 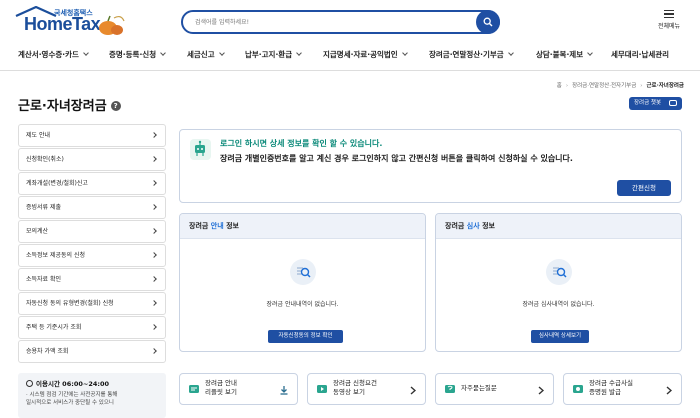 What do you see at coordinates (564, 54) in the screenshot?
I see `nav-item-consult: 상담·불복·제보` at bounding box center [564, 54].